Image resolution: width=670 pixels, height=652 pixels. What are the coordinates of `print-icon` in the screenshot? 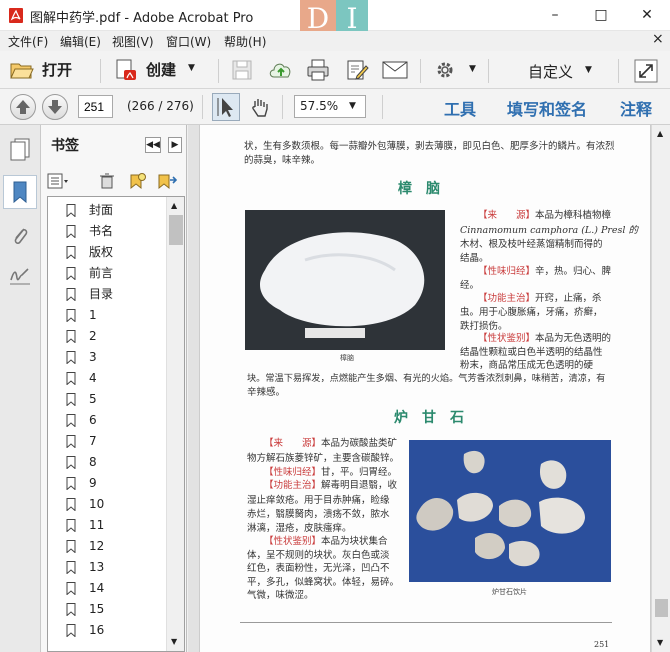 It's located at (318, 70).